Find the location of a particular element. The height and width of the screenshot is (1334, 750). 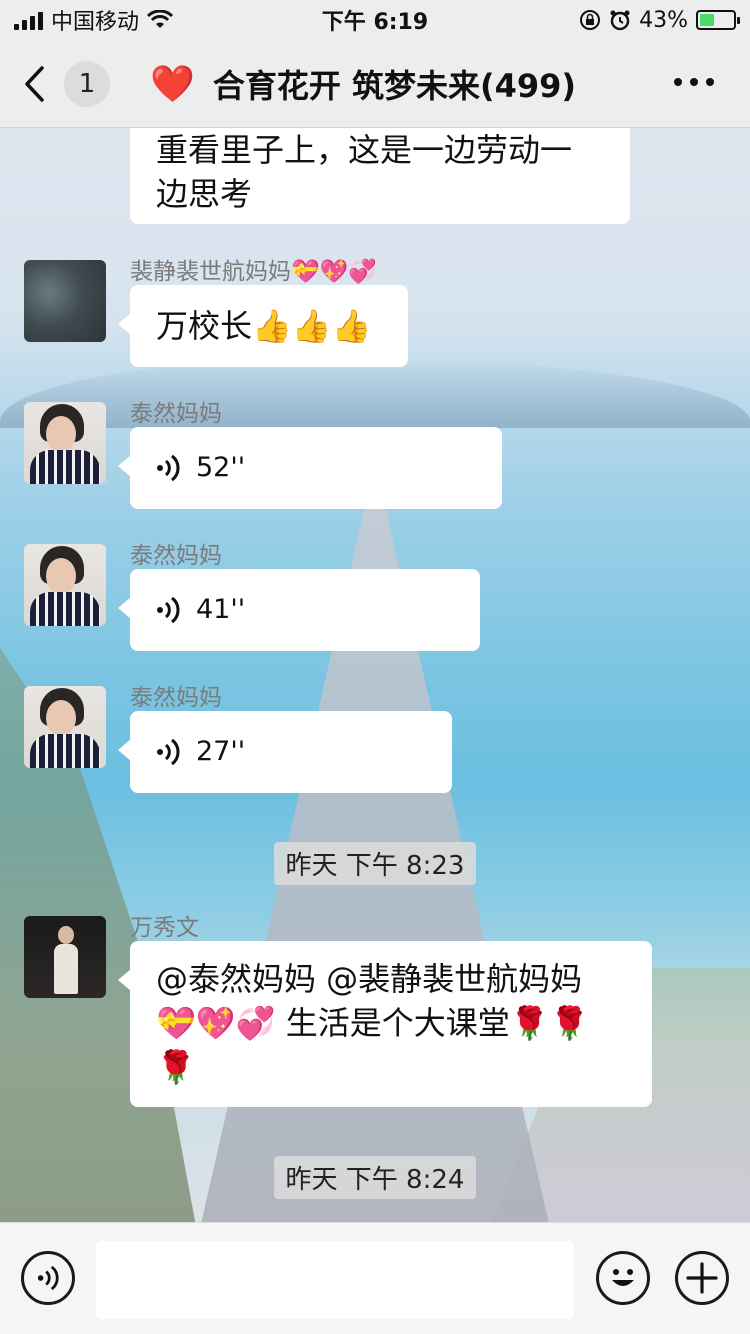

message-bubble: 万校长👍👍👍 is located at coordinates (263, 326).